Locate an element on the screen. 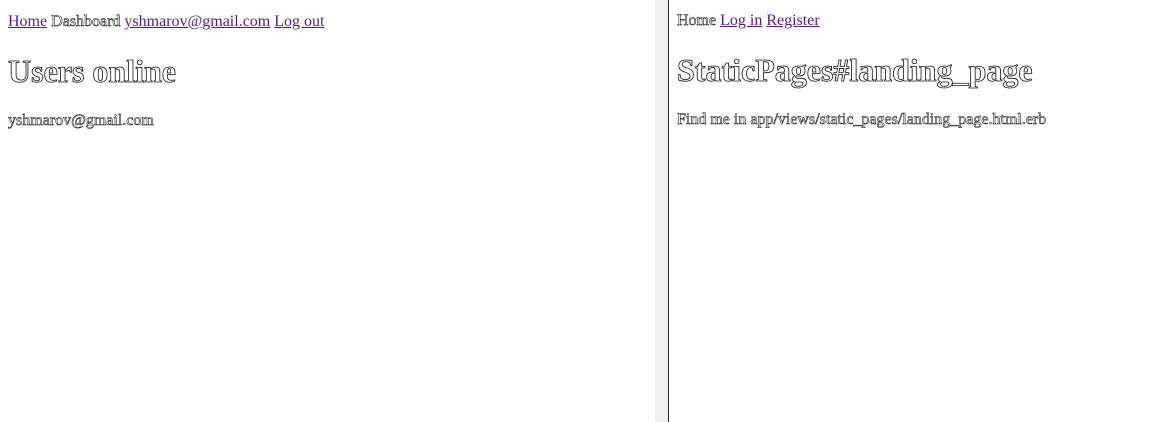  right-page-title: StaticPages#landing_page is located at coordinates (855, 70).